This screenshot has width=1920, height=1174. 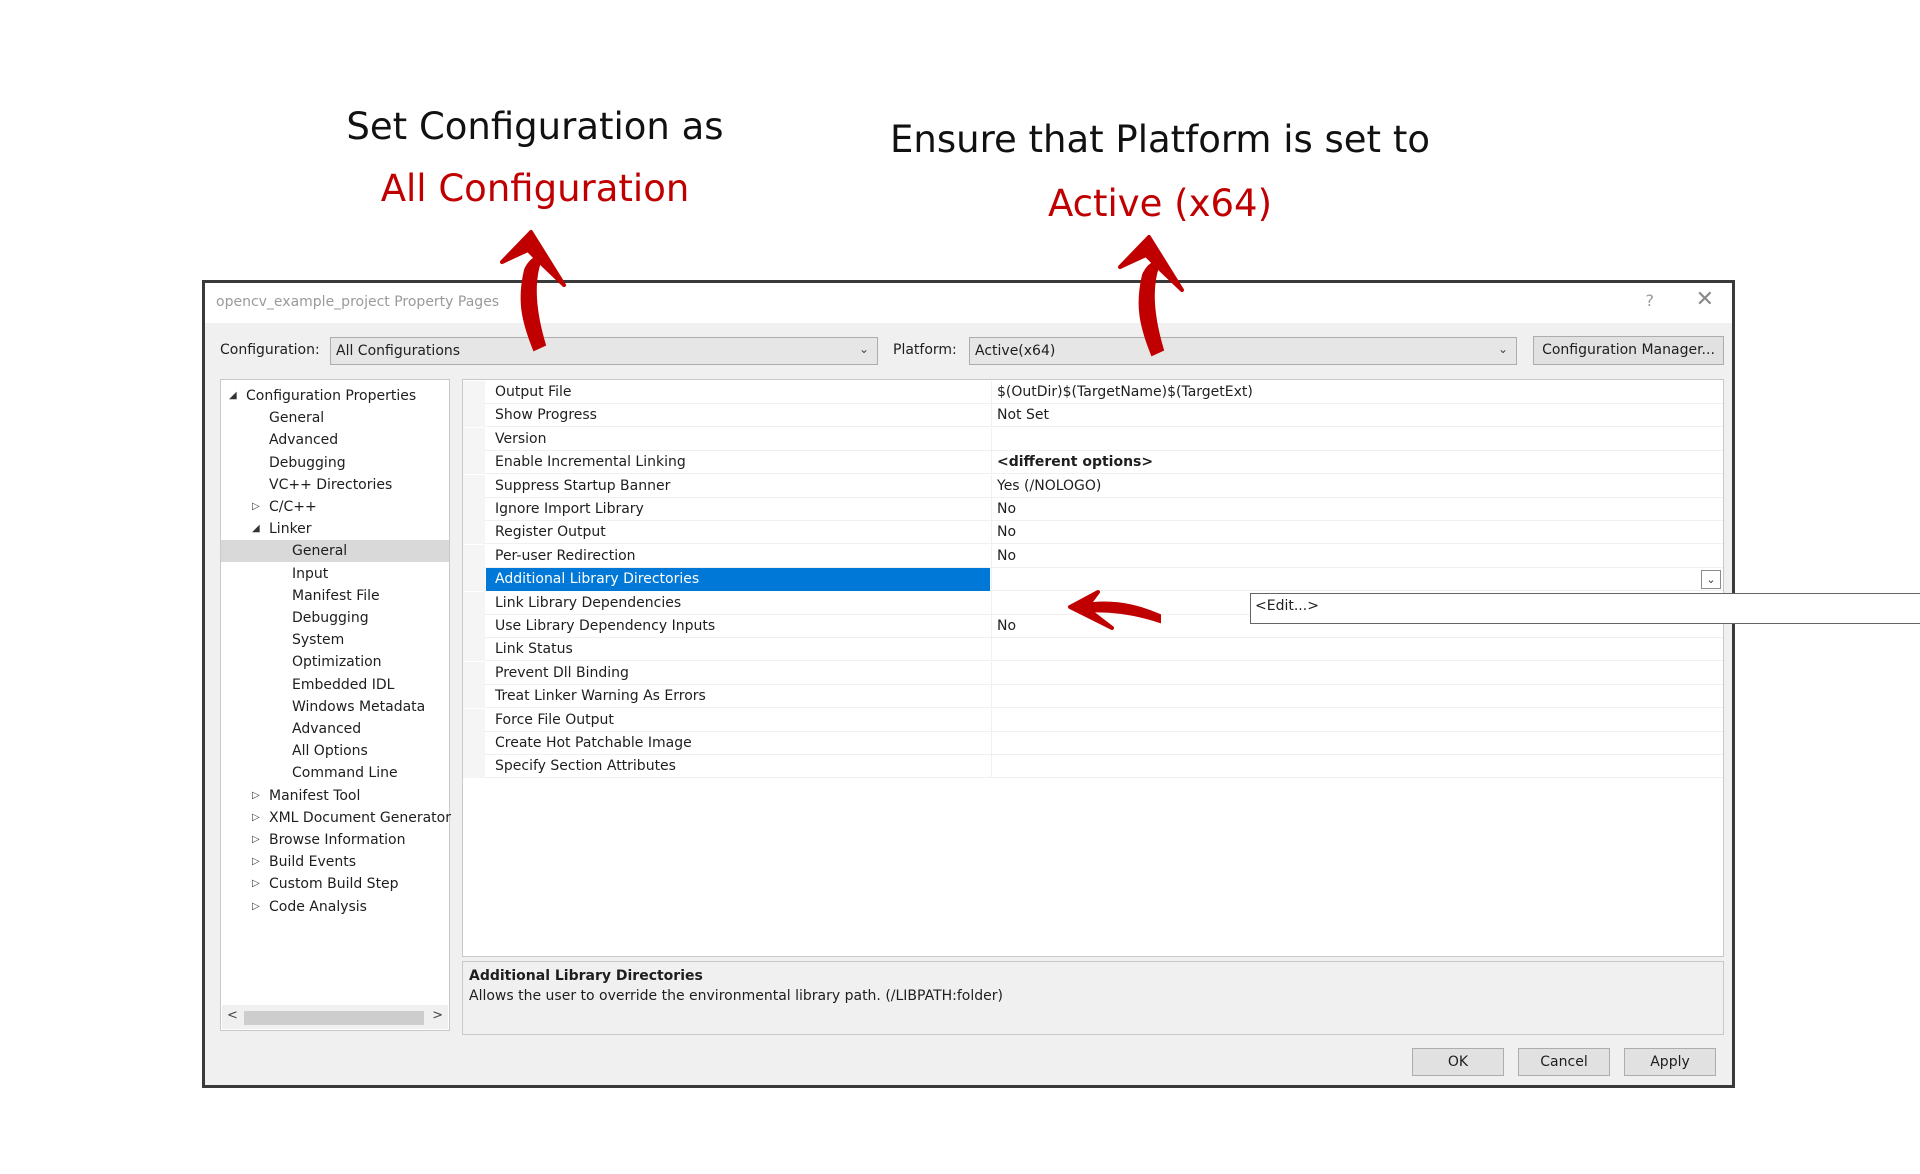 What do you see at coordinates (335, 507) in the screenshot?
I see `tree-item: ▷ C/C++` at bounding box center [335, 507].